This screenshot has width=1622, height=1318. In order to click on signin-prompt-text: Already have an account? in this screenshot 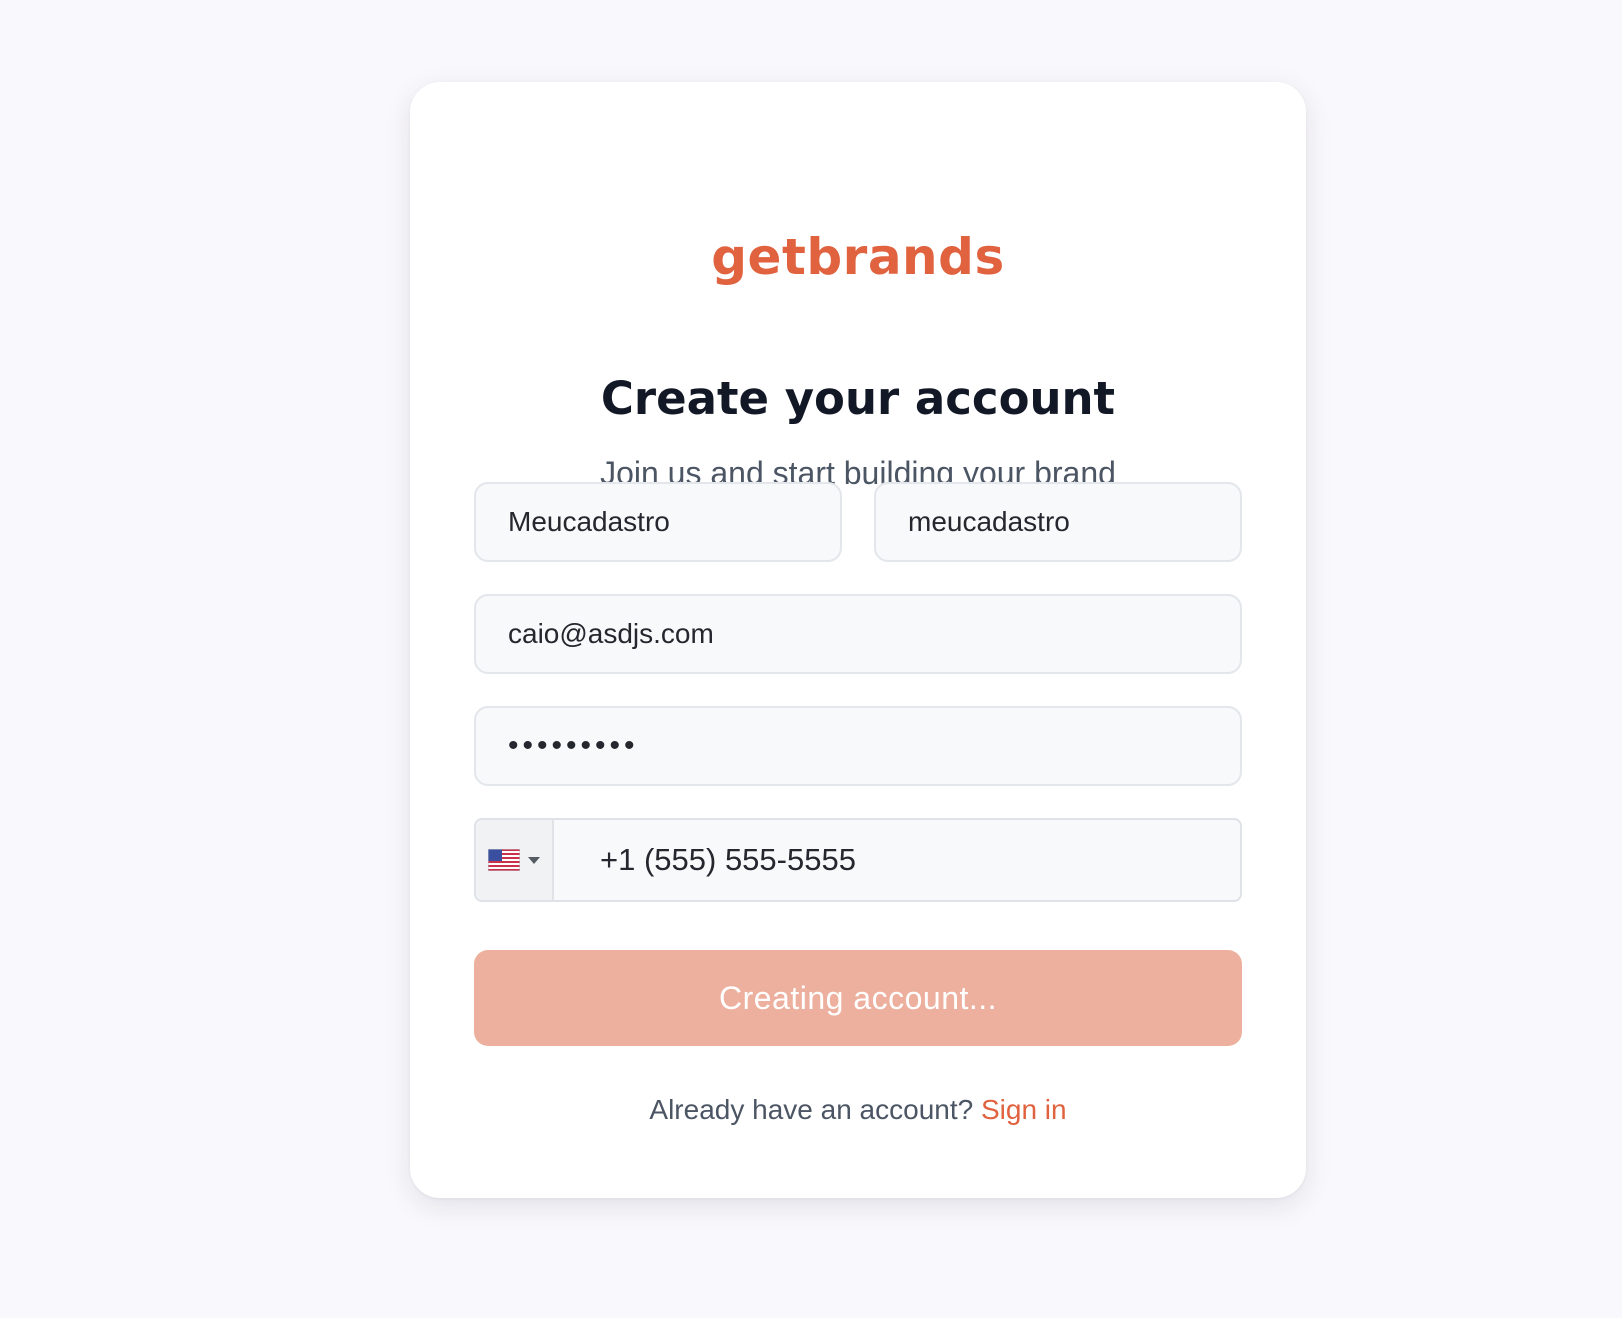, I will do `click(811, 1109)`.